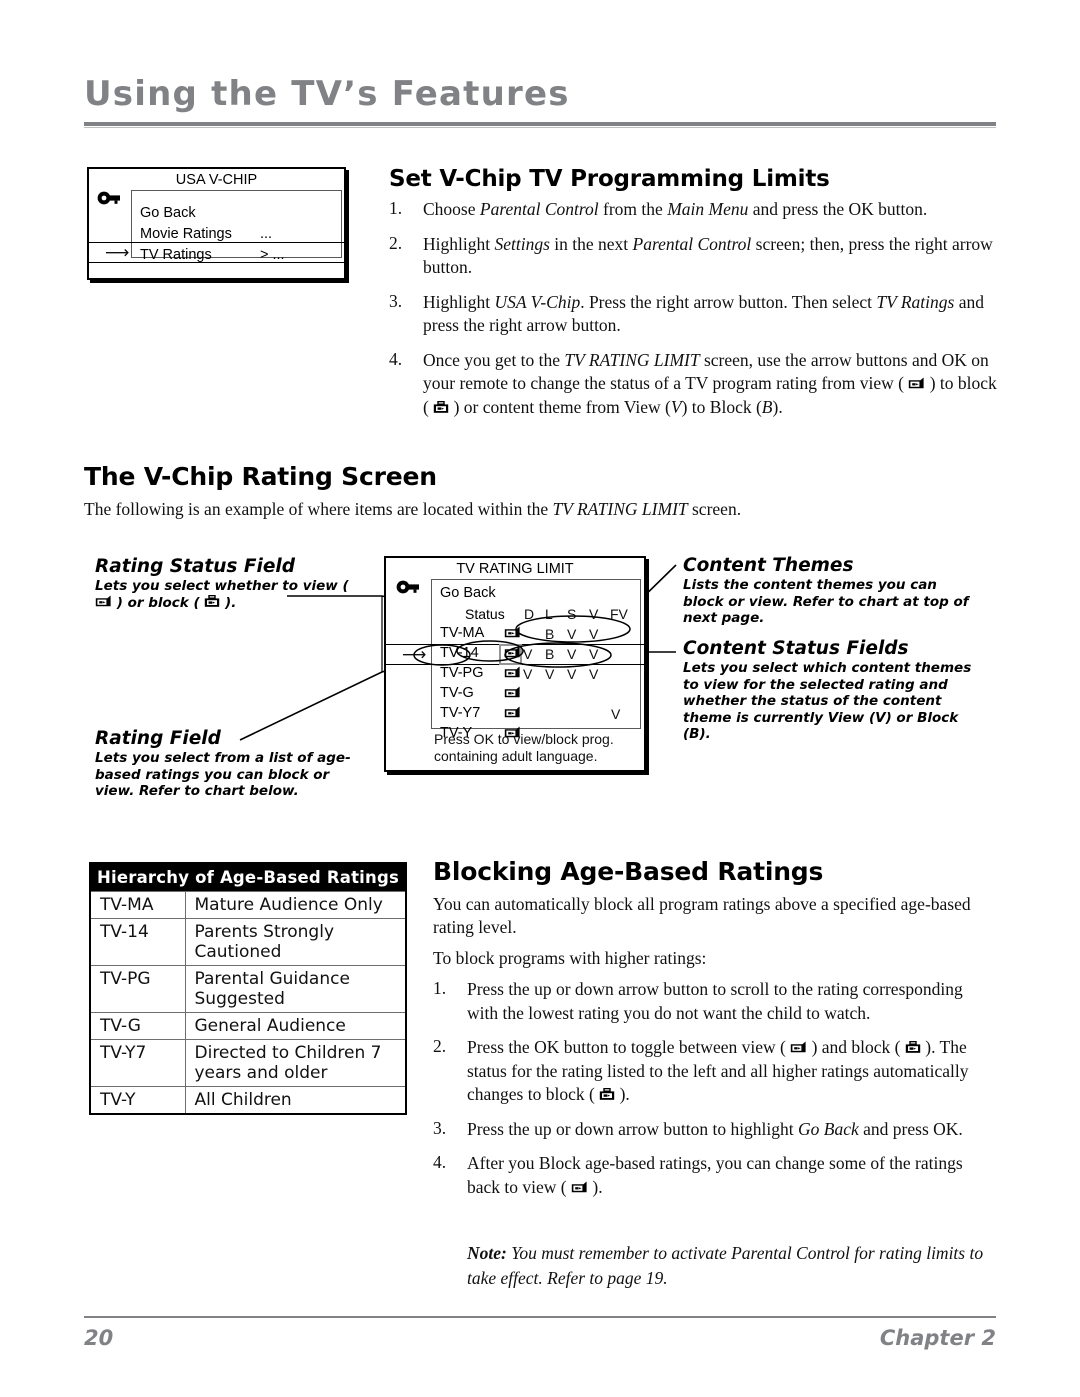  Describe the element at coordinates (537, 675) in the screenshot. I see `table-row: TV-PG V V V V` at that location.